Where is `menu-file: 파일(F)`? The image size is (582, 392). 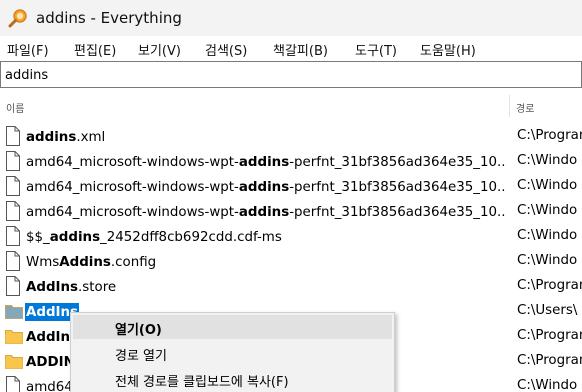
menu-file: 파일(F) is located at coordinates (28, 49).